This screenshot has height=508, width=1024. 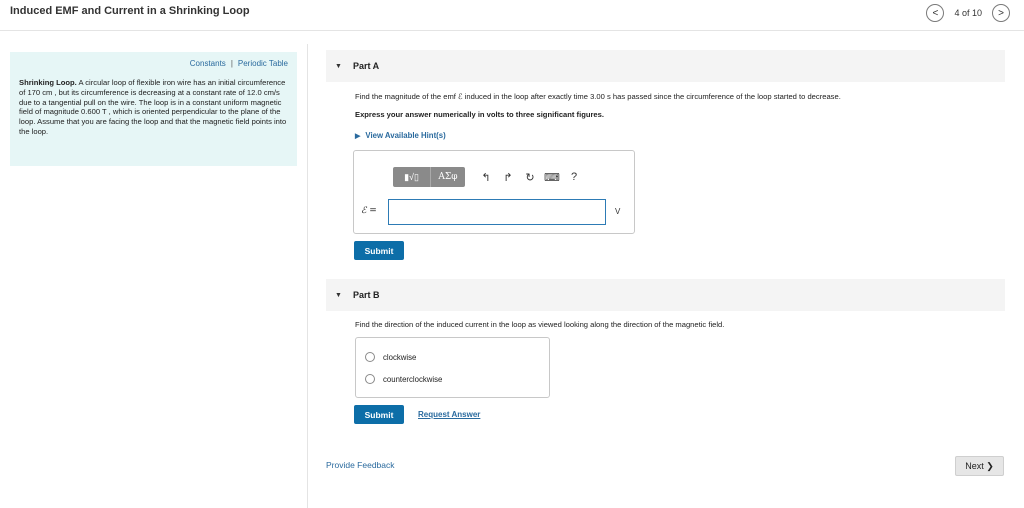 What do you see at coordinates (400, 357) in the screenshot?
I see `option-label: clockwise` at bounding box center [400, 357].